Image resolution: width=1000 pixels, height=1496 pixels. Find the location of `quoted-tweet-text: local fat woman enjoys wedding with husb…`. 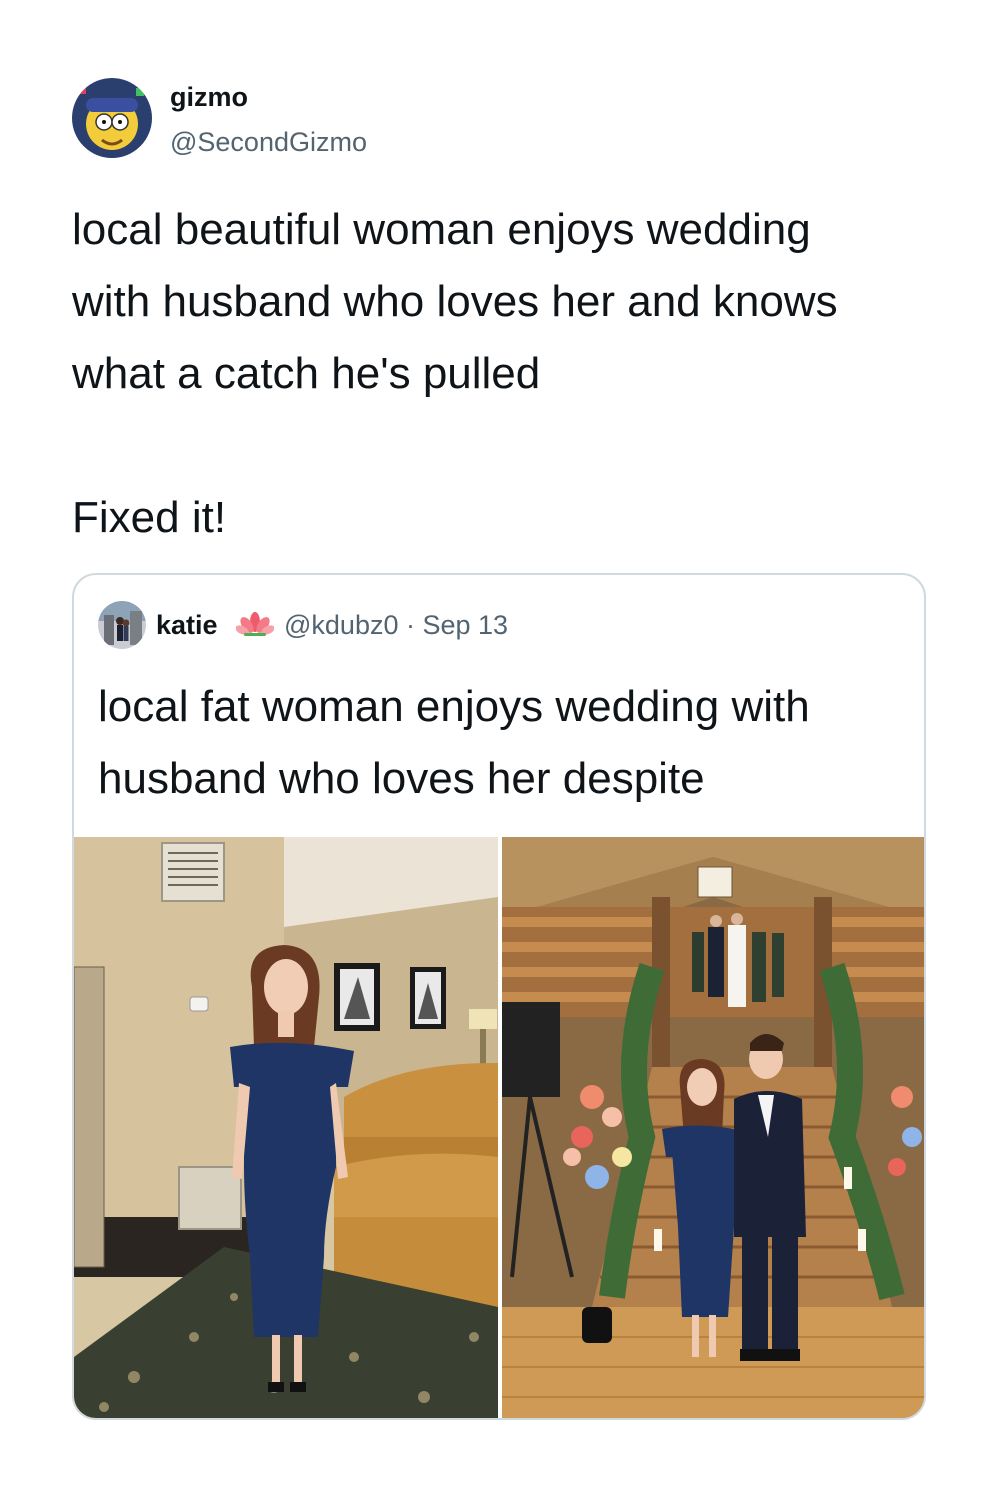

quoted-tweet-text: local fat woman enjoys wedding with husb… is located at coordinates (498, 743).